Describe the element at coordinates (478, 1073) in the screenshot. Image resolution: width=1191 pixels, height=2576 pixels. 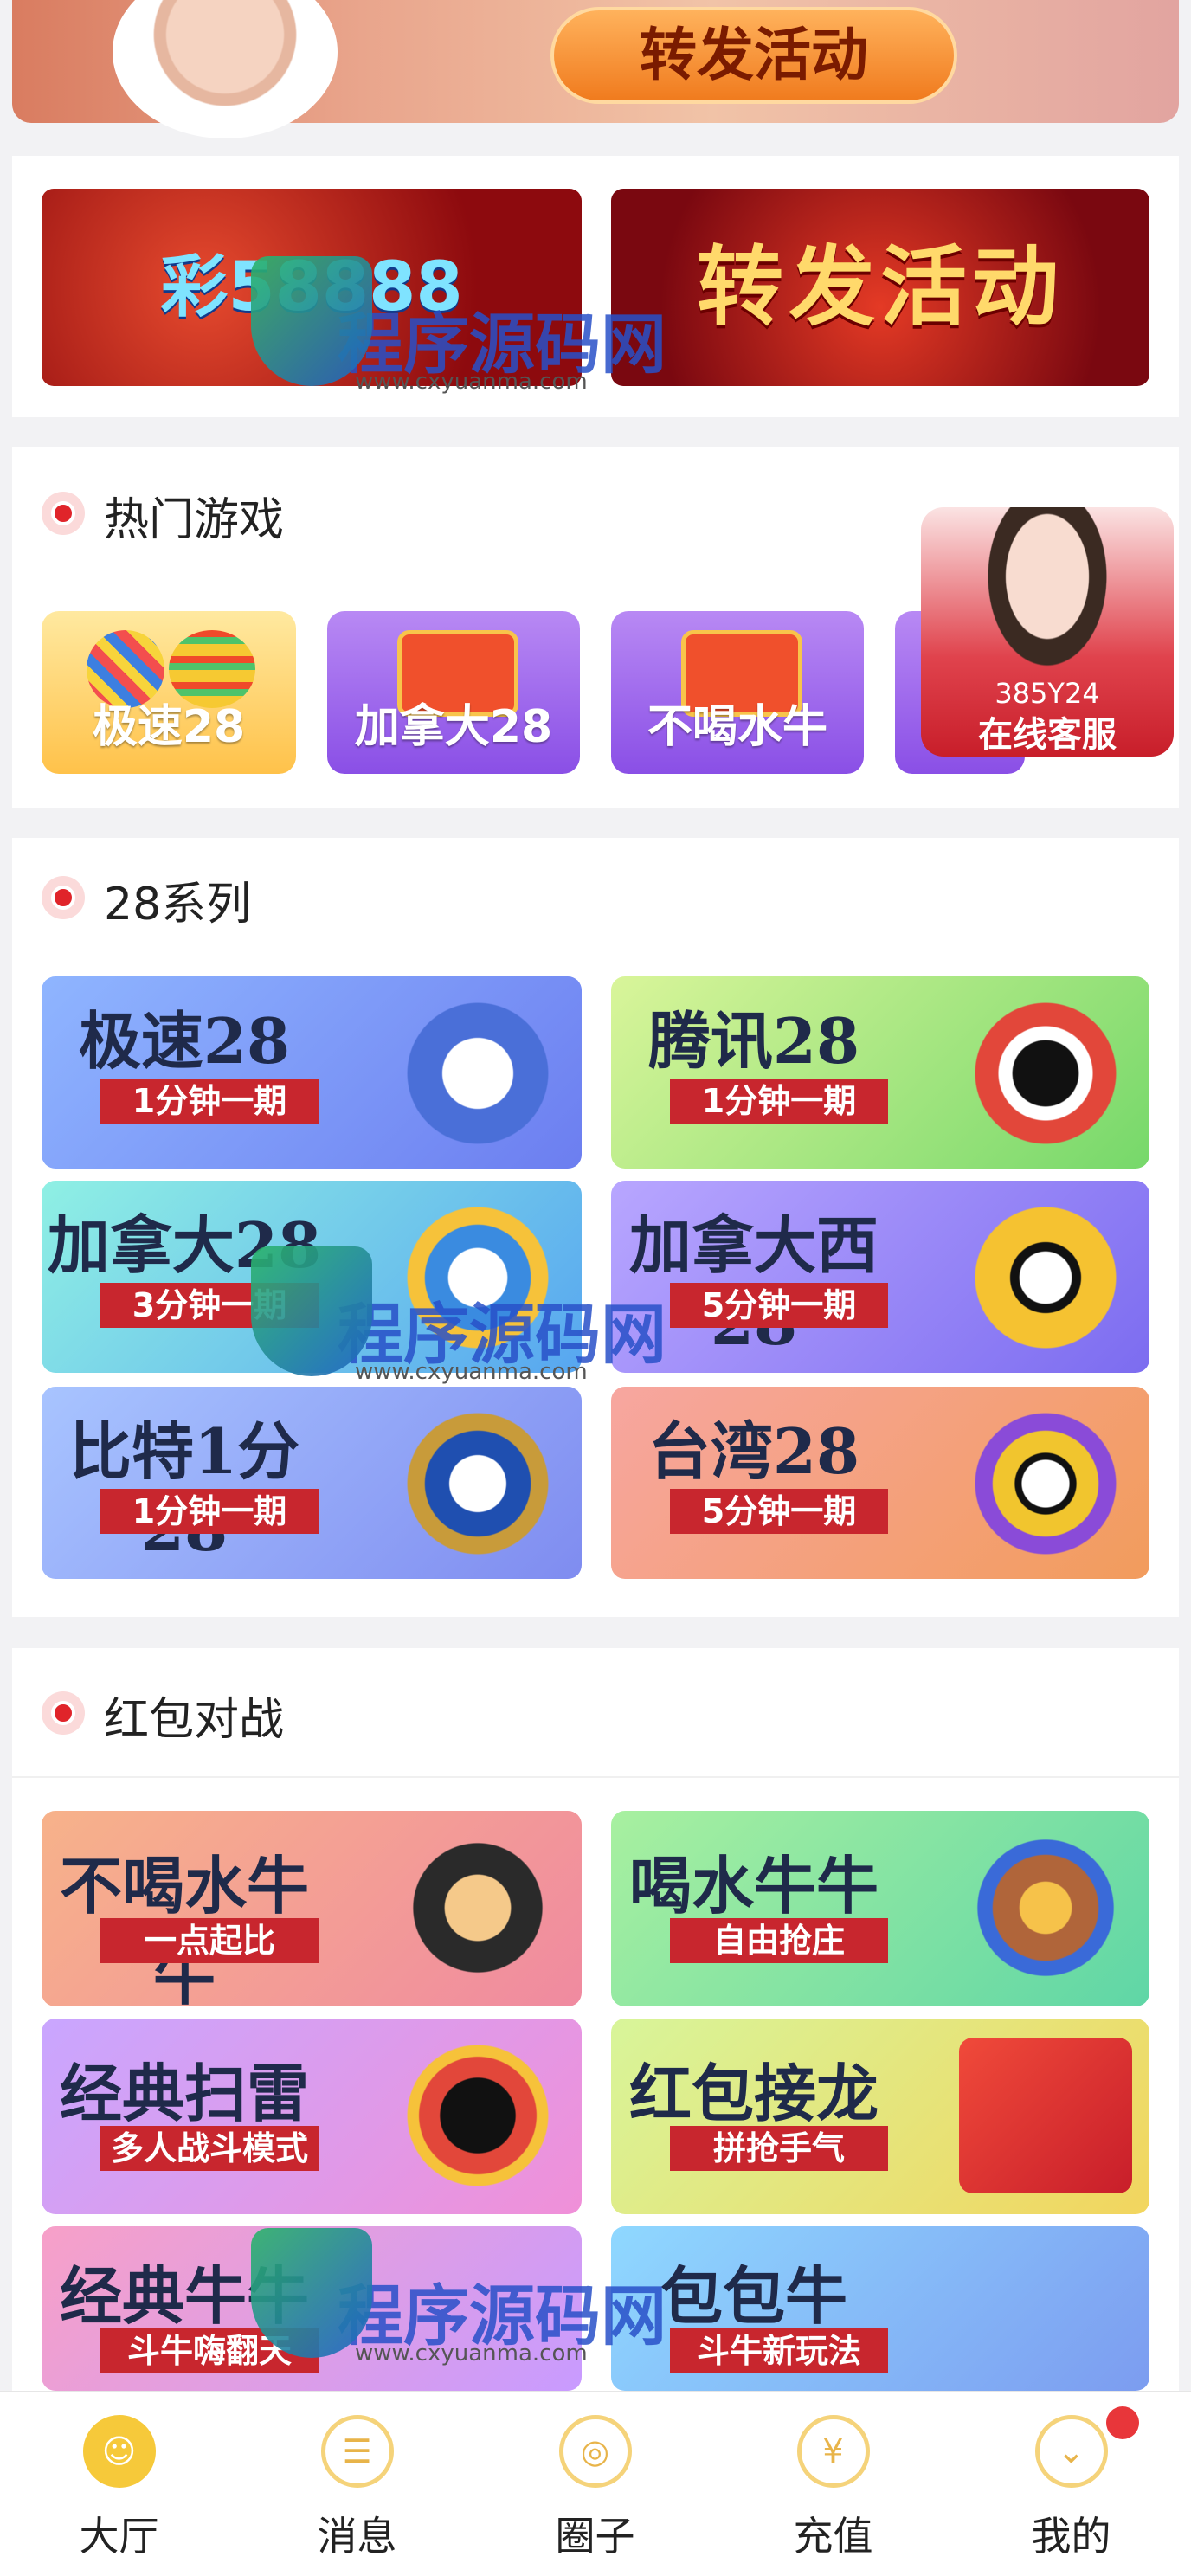
I see `lottery-balls-icon` at that location.